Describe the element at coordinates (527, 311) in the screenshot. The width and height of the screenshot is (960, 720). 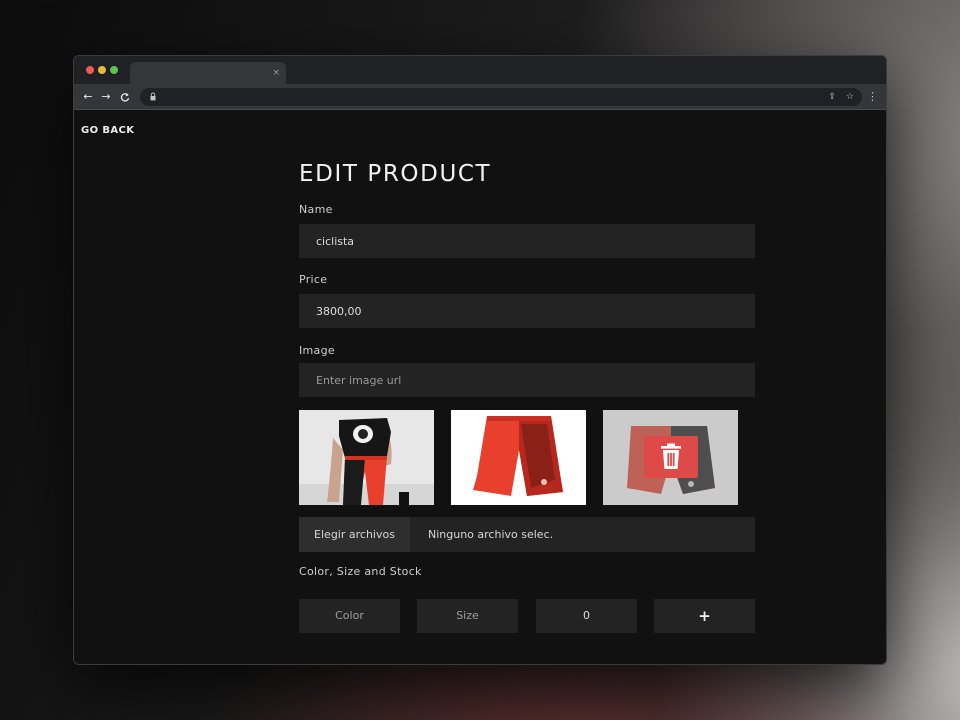
I see `price-input` at that location.